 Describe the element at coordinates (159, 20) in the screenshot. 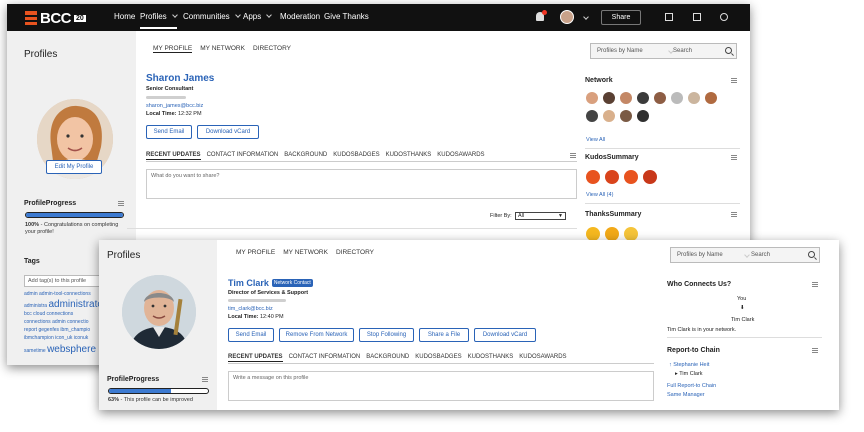

I see `nav-profiles: Profiles` at that location.